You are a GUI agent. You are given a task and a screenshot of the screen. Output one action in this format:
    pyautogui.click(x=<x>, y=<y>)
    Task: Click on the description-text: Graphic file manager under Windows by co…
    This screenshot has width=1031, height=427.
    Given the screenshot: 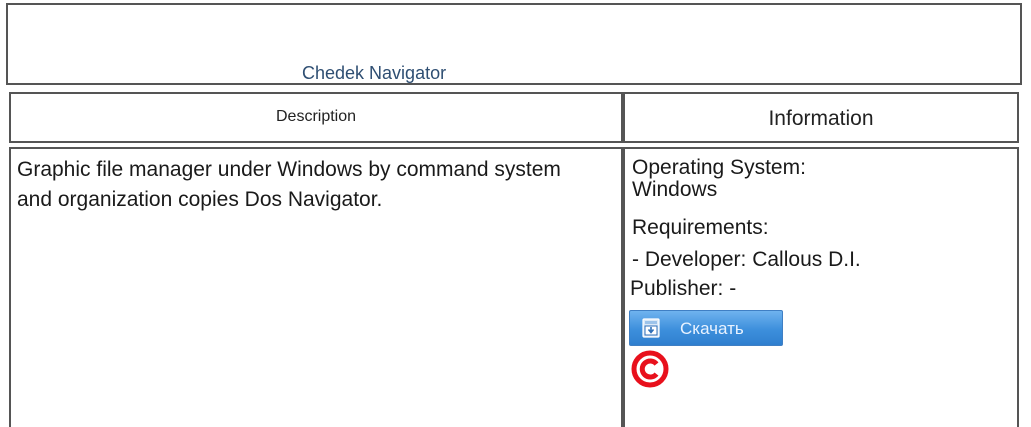 What is the action you would take?
    pyautogui.click(x=289, y=184)
    